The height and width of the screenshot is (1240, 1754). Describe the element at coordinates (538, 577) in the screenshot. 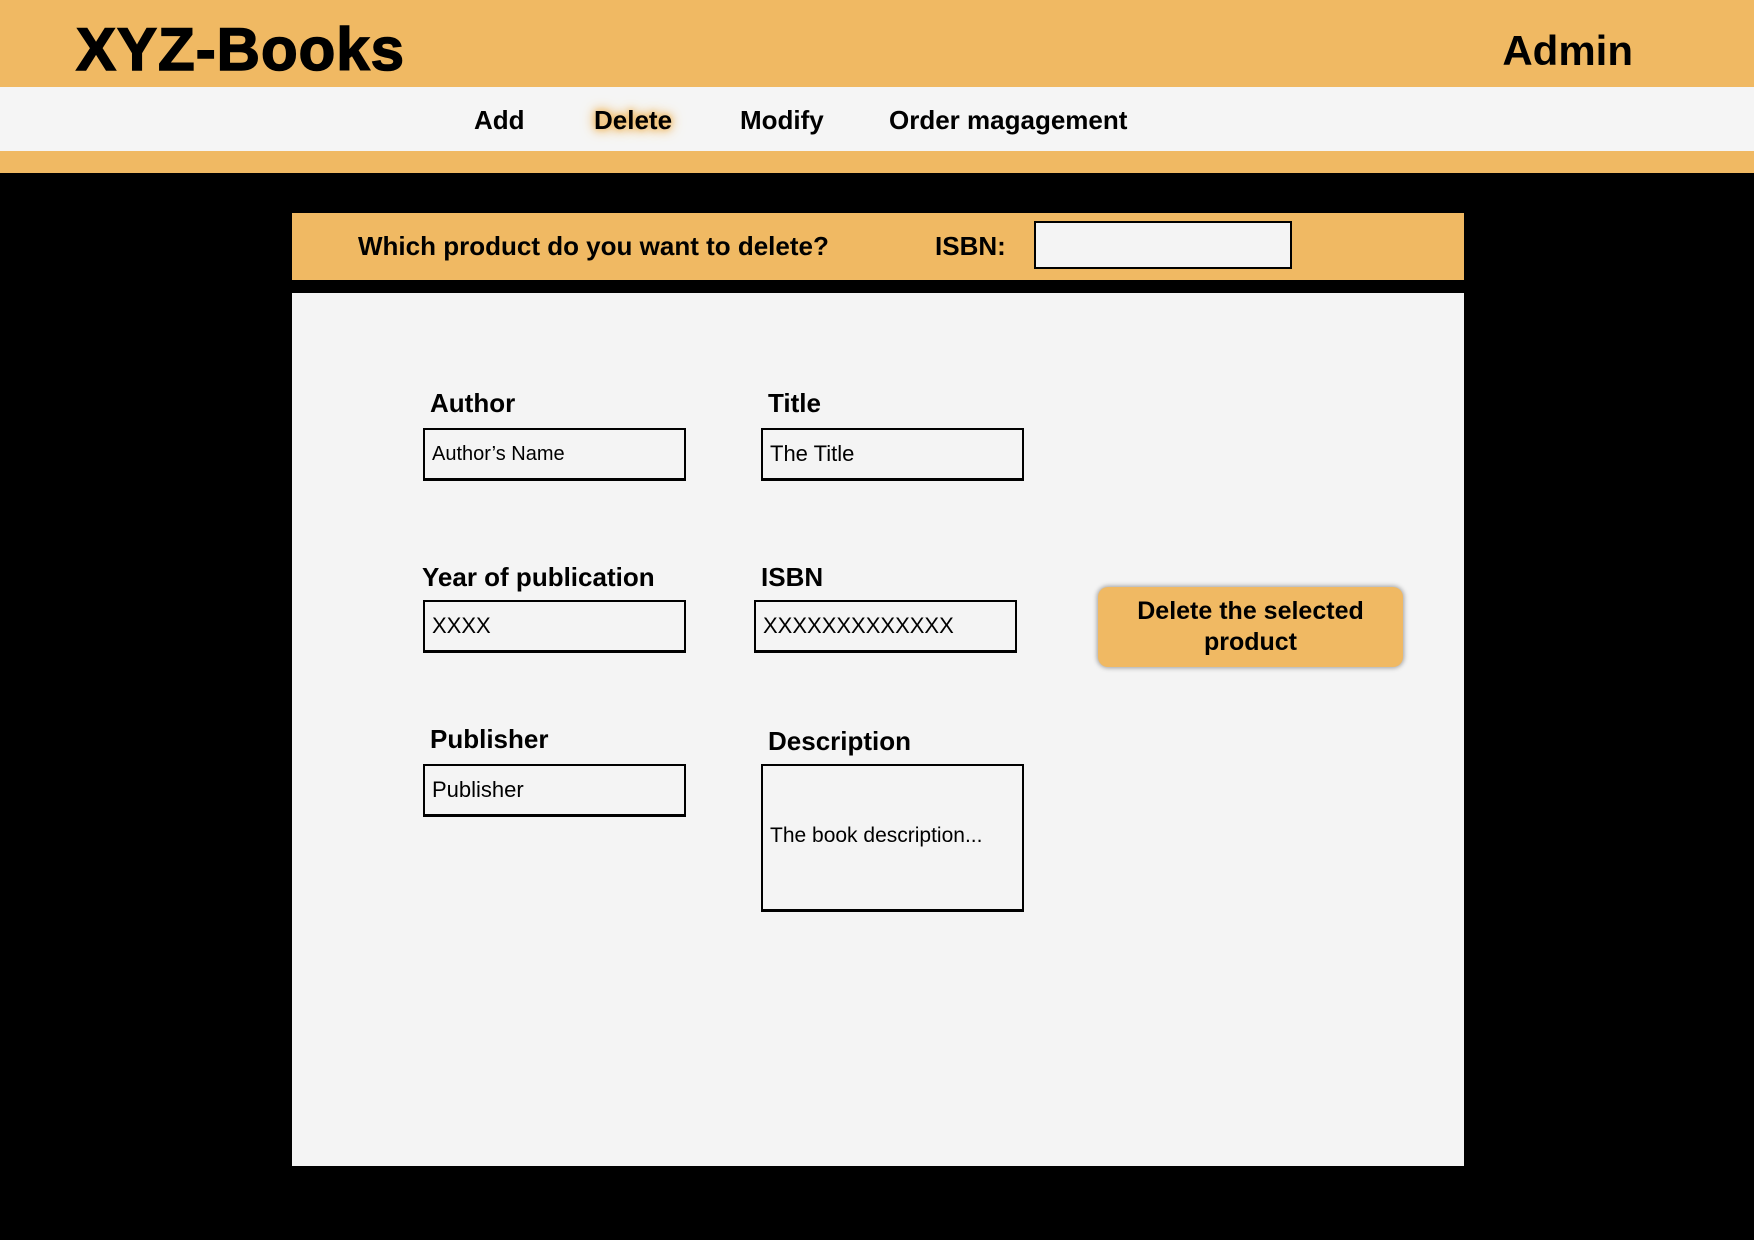

I see `year-label: Year of publication` at that location.